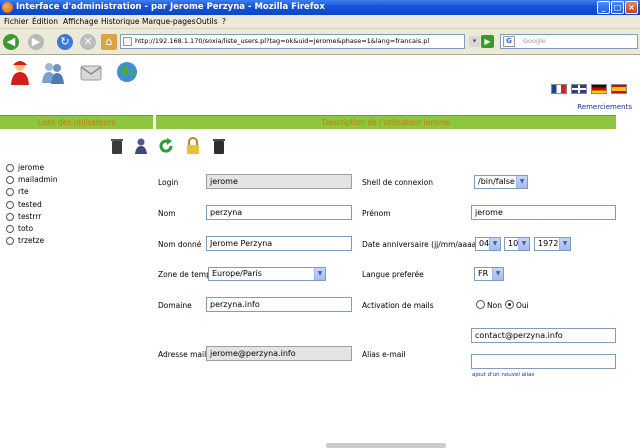 The width and height of the screenshot is (640, 448). I want to click on forward-icon: ▶, so click(36, 42).